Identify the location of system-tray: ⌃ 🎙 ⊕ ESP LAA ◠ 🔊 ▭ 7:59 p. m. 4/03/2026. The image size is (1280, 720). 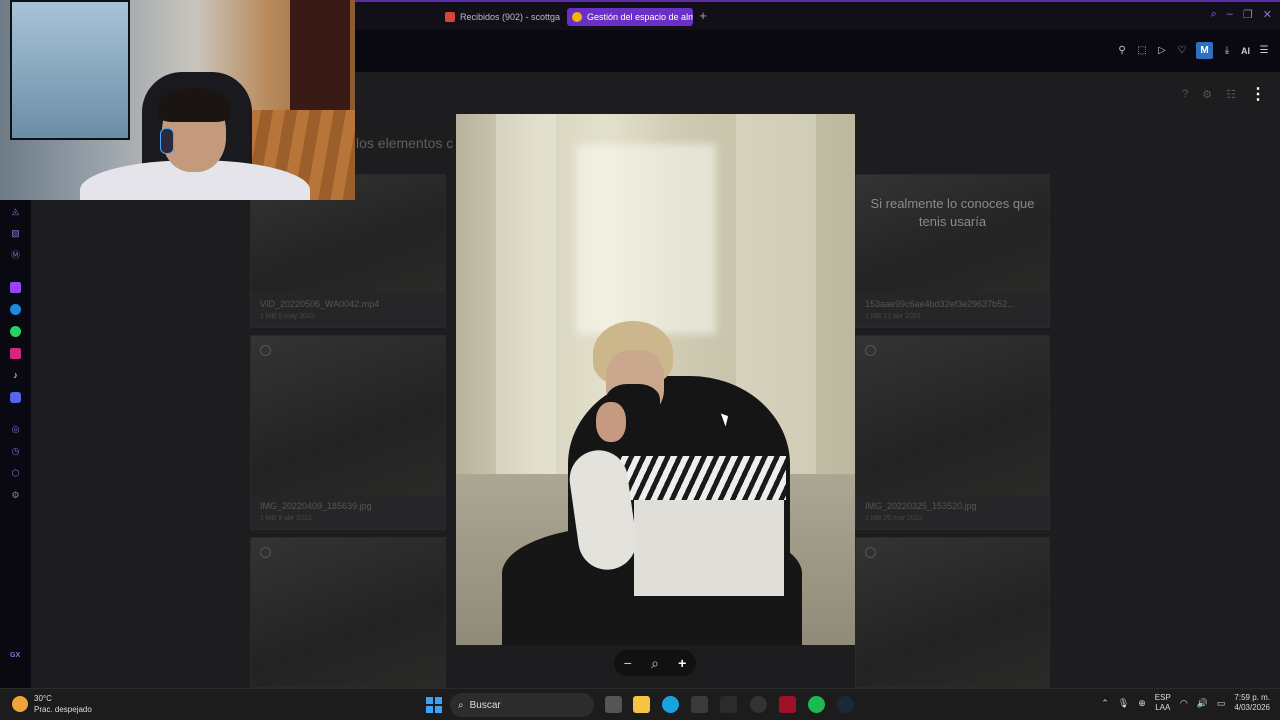
(1185, 703).